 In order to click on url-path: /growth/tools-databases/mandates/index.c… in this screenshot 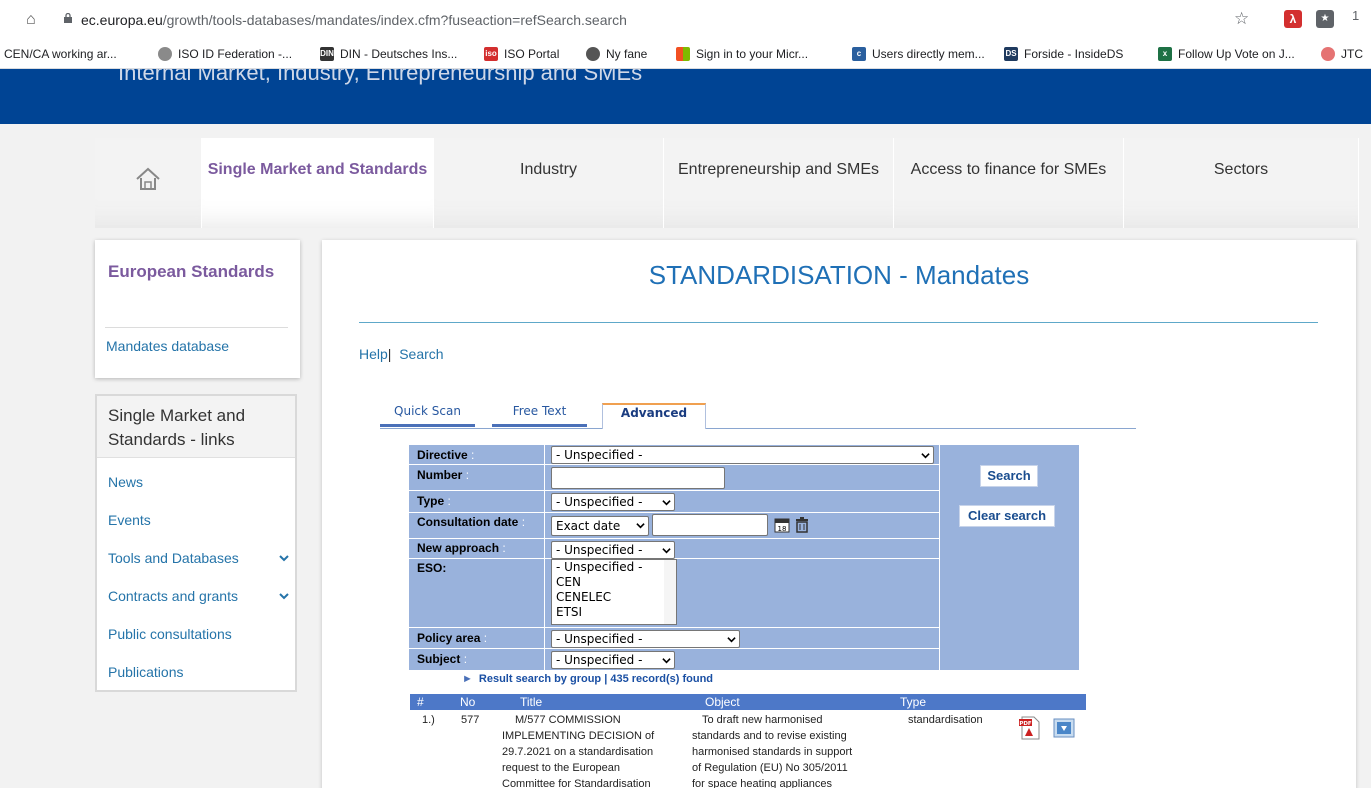, I will do `click(394, 20)`.